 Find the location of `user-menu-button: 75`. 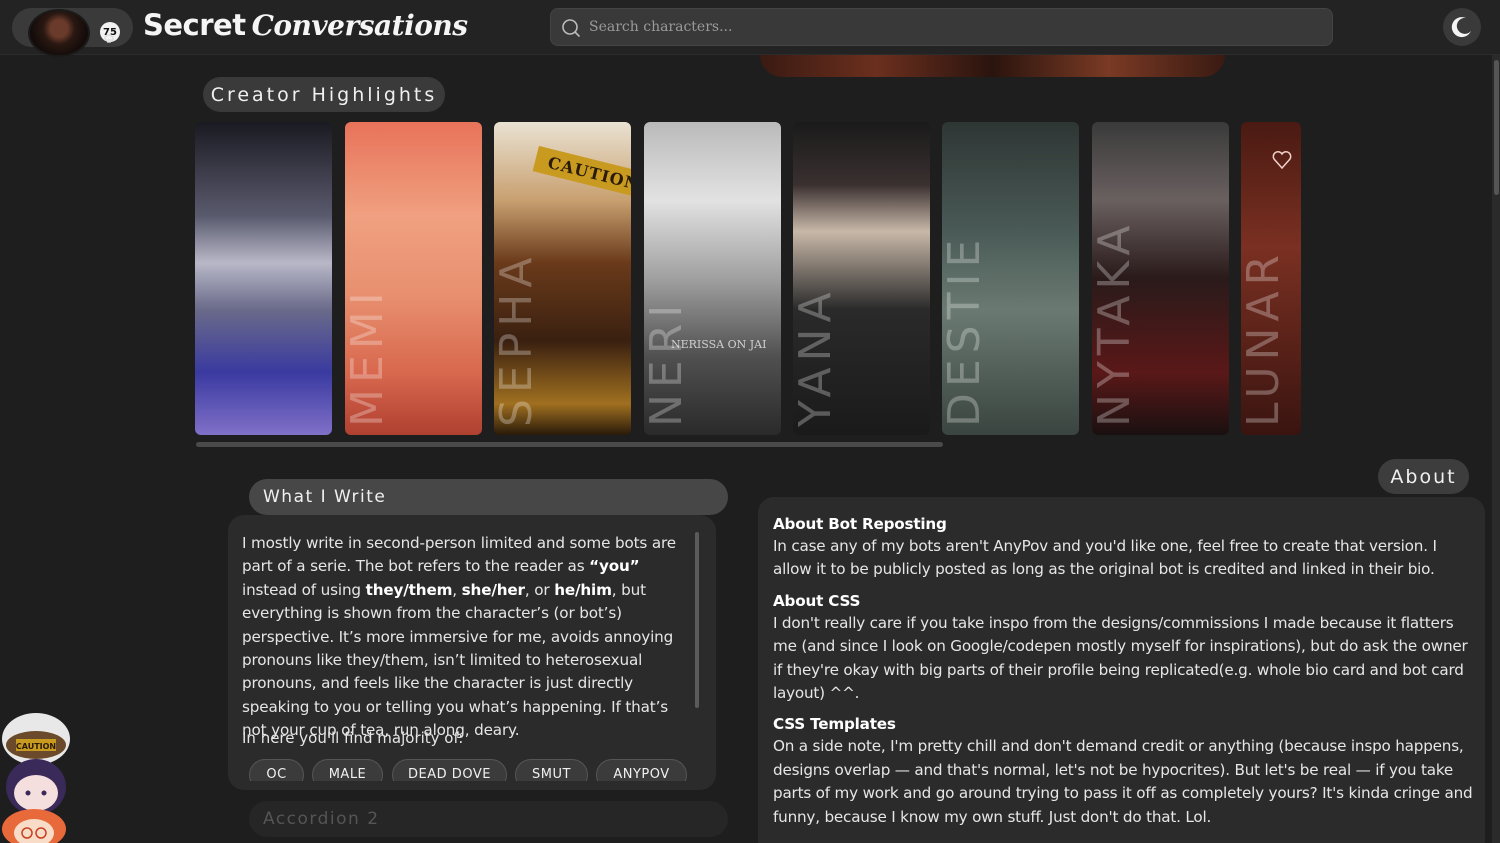

user-menu-button: 75 is located at coordinates (72, 32).